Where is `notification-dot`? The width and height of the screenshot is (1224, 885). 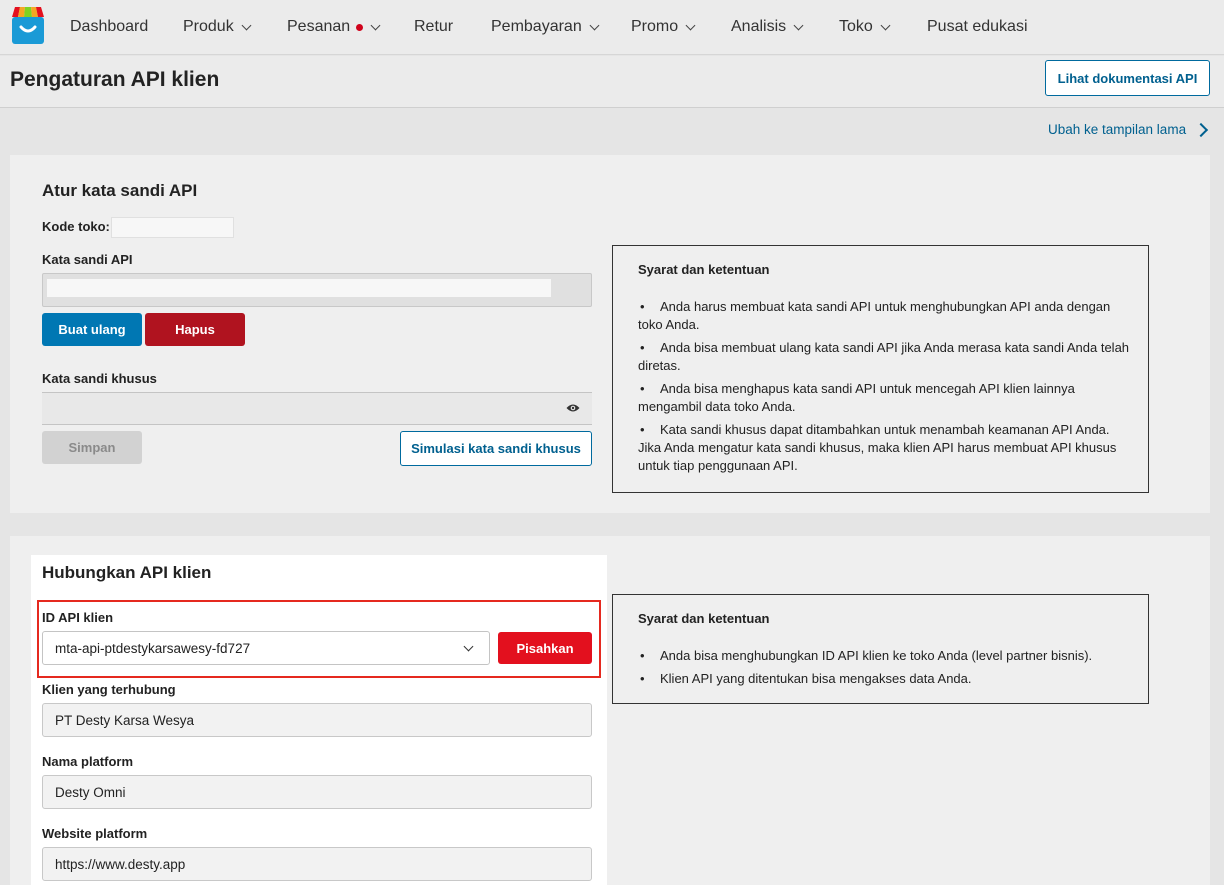
notification-dot is located at coordinates (360, 27).